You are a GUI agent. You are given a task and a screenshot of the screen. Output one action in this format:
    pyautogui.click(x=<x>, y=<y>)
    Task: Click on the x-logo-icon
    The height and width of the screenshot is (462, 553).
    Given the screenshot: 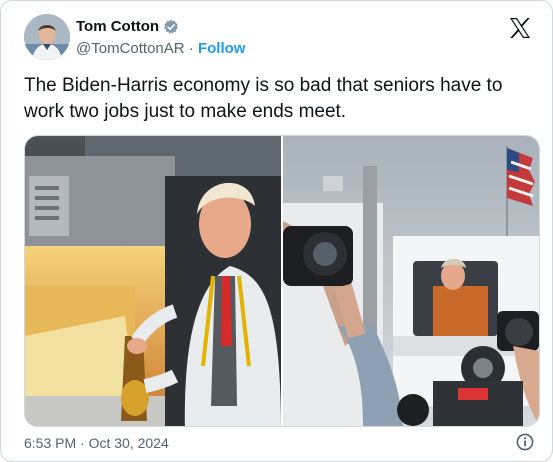 What is the action you would take?
    pyautogui.click(x=520, y=28)
    